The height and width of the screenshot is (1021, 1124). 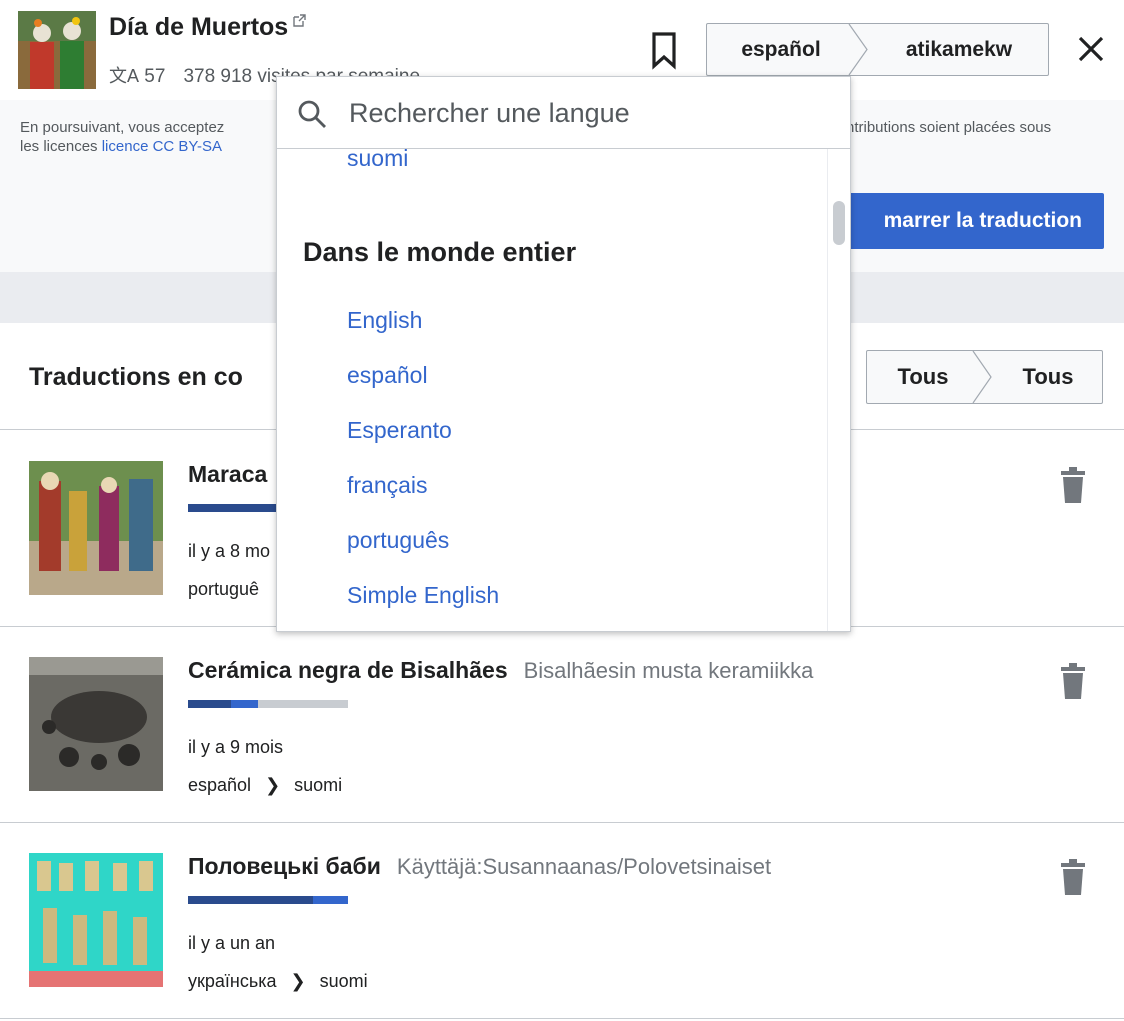 What do you see at coordinates (387, 375) in the screenshot?
I see `language-option: español` at bounding box center [387, 375].